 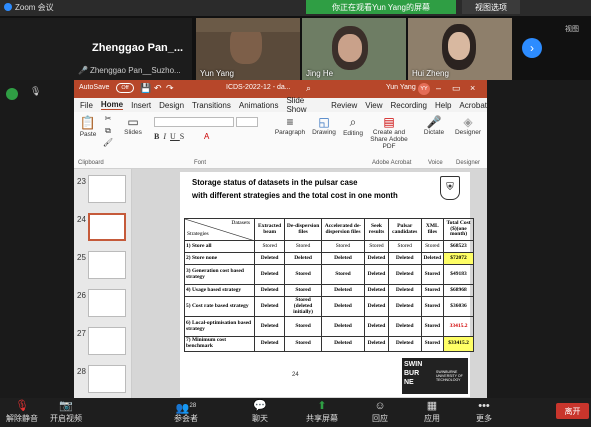 What do you see at coordinates (409, 105) in the screenshot?
I see `ribbon-tab-recording: Recording` at bounding box center [409, 105].